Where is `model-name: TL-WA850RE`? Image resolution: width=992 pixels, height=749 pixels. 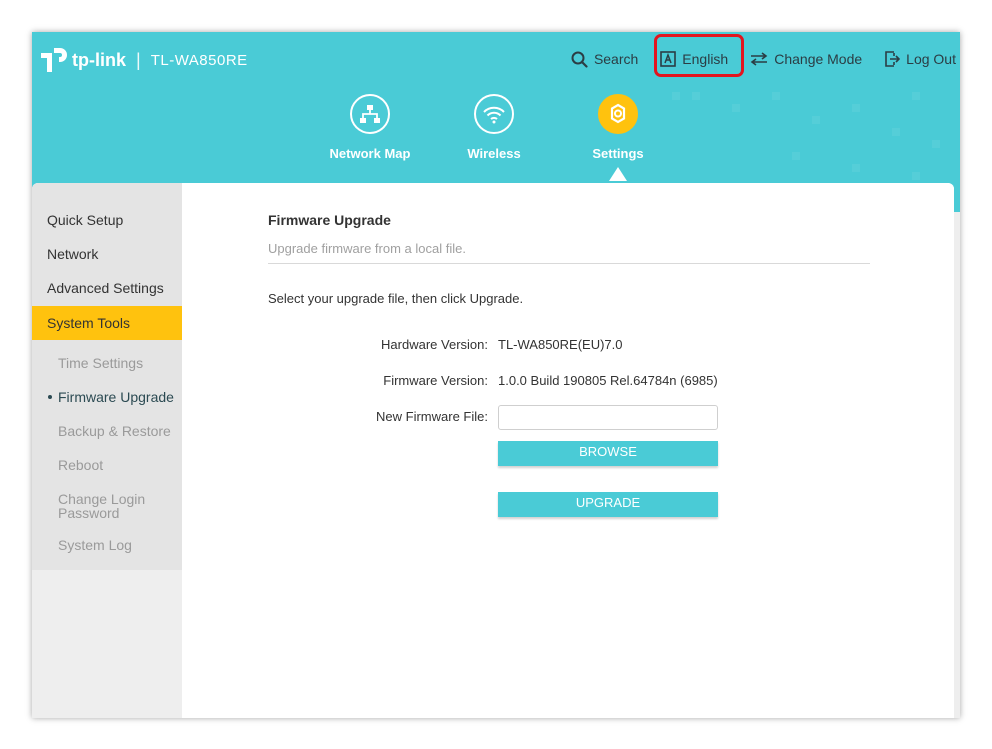
model-name: TL-WA850RE is located at coordinates (199, 60).